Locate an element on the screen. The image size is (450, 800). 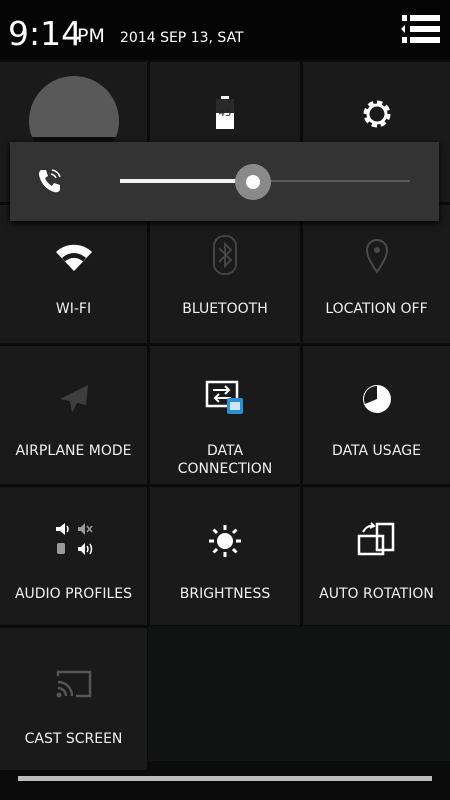
volume-slider-thumb is located at coordinates (253, 182).